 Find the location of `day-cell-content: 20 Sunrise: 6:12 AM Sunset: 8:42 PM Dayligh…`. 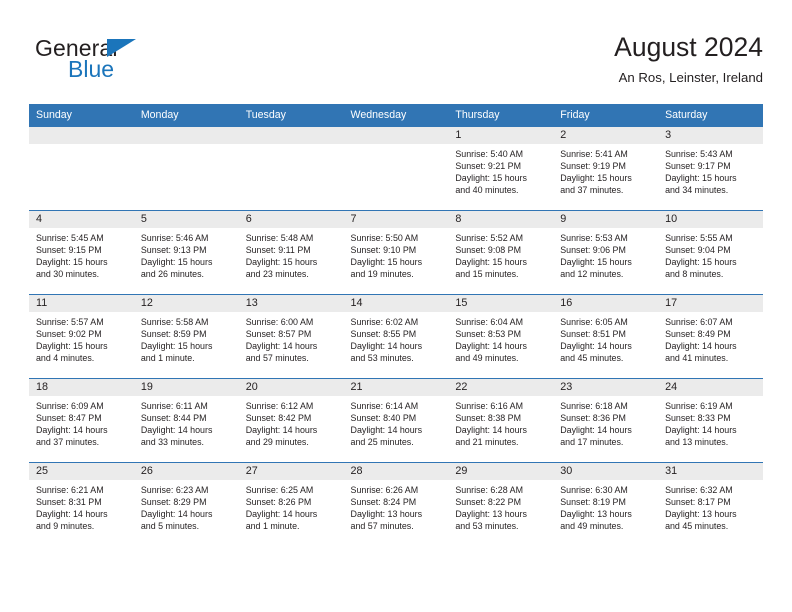

day-cell-content: 20 Sunrise: 6:12 AM Sunset: 8:42 PM Dayligh… is located at coordinates (291, 420).